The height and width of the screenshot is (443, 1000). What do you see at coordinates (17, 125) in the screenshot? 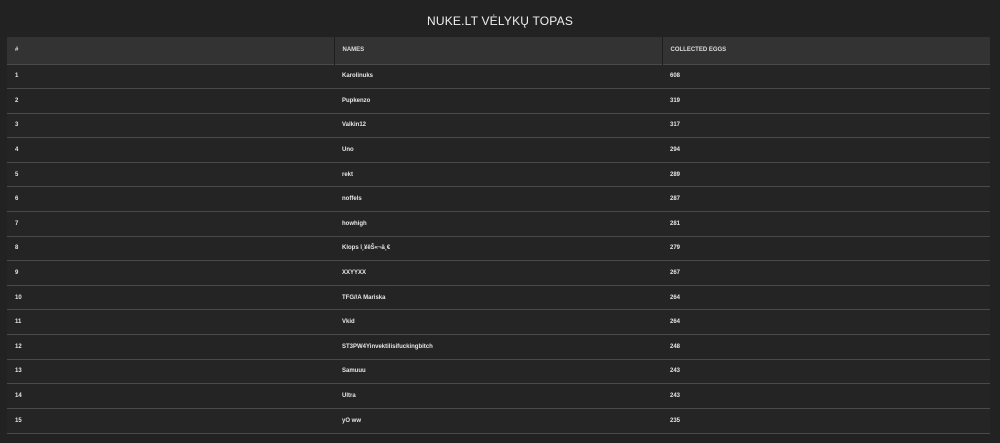
I see `rank-cell: 3` at bounding box center [17, 125].